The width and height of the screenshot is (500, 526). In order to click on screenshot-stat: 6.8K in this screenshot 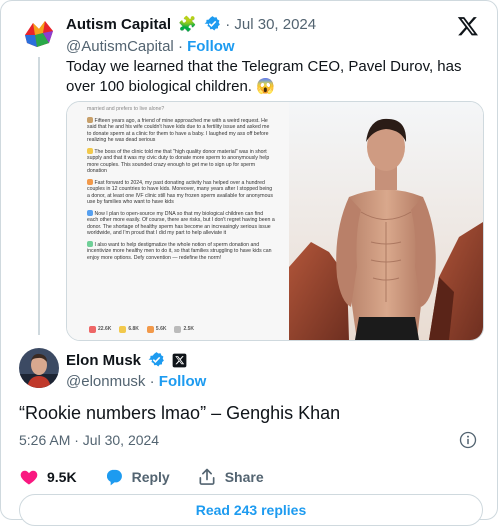, I will do `click(129, 329)`.